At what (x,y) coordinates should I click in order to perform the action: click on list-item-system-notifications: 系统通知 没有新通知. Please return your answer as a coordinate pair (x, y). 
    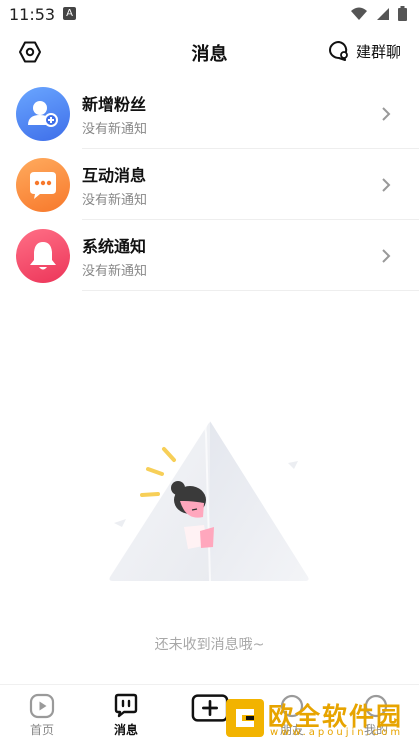
    Looking at the image, I should click on (209, 255).